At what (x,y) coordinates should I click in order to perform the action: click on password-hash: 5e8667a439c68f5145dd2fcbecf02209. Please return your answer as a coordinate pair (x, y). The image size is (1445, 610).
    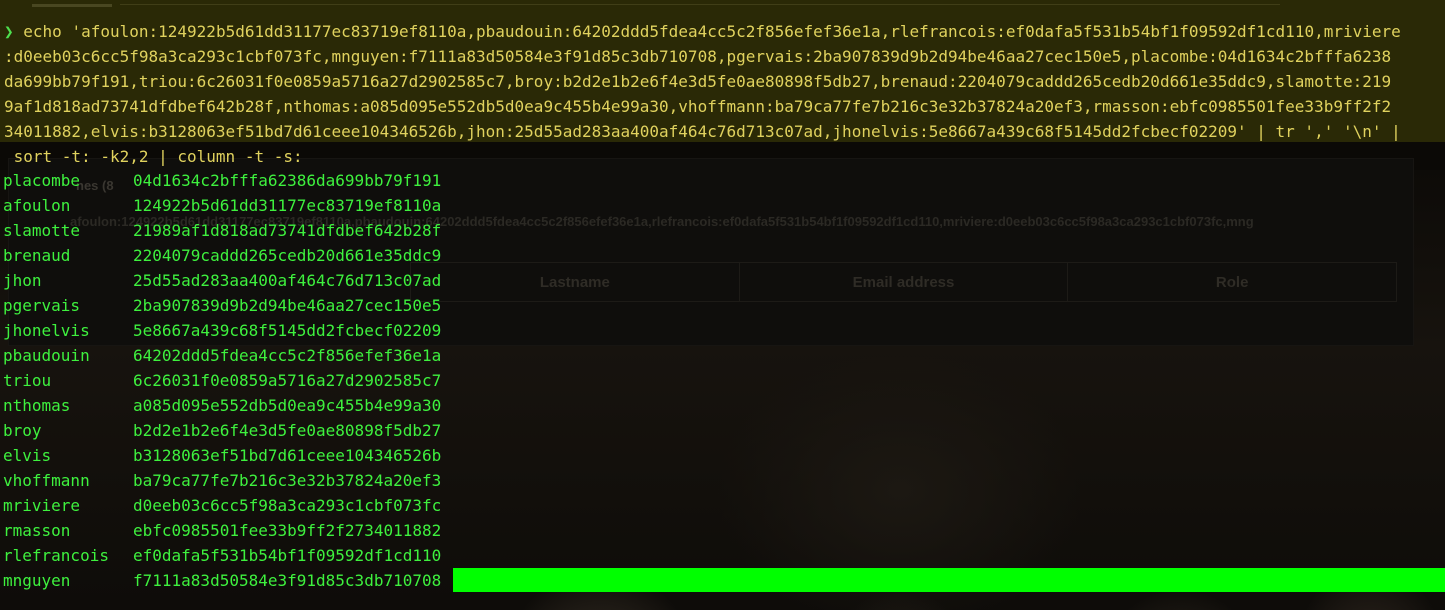
    Looking at the image, I should click on (287, 330).